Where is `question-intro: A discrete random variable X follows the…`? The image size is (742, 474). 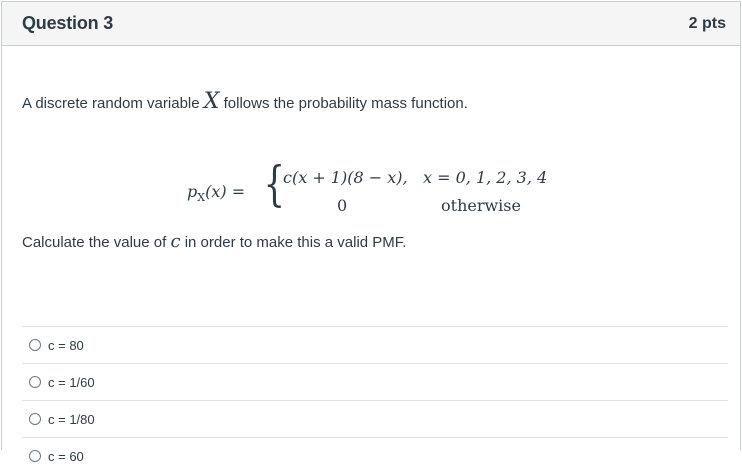
question-intro: A discrete random variable X follows the… is located at coordinates (245, 102).